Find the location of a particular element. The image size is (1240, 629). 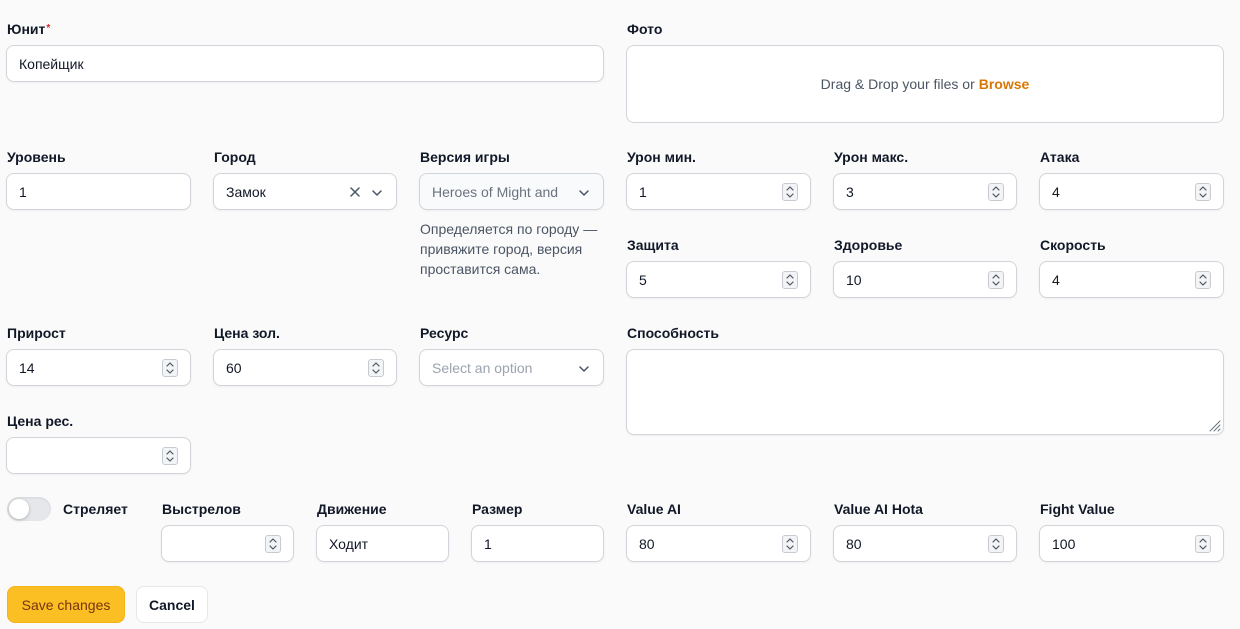

health-input: 10 is located at coordinates (925, 279).